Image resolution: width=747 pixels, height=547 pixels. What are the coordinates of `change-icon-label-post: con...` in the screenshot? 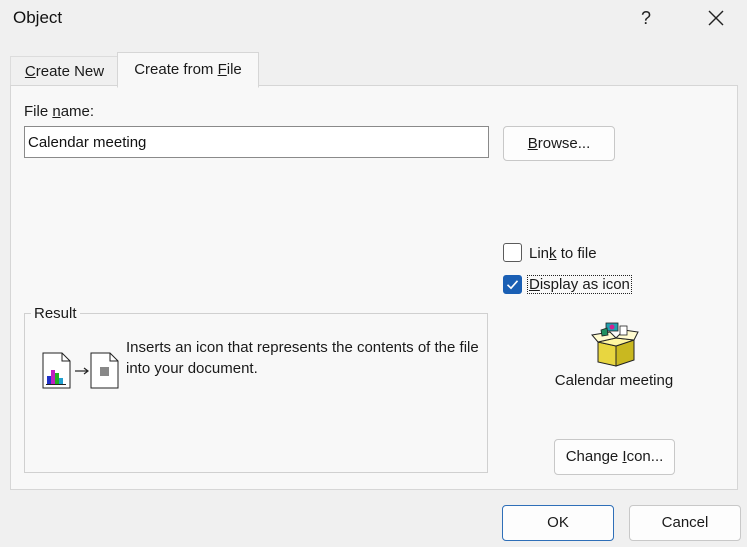 It's located at (645, 456).